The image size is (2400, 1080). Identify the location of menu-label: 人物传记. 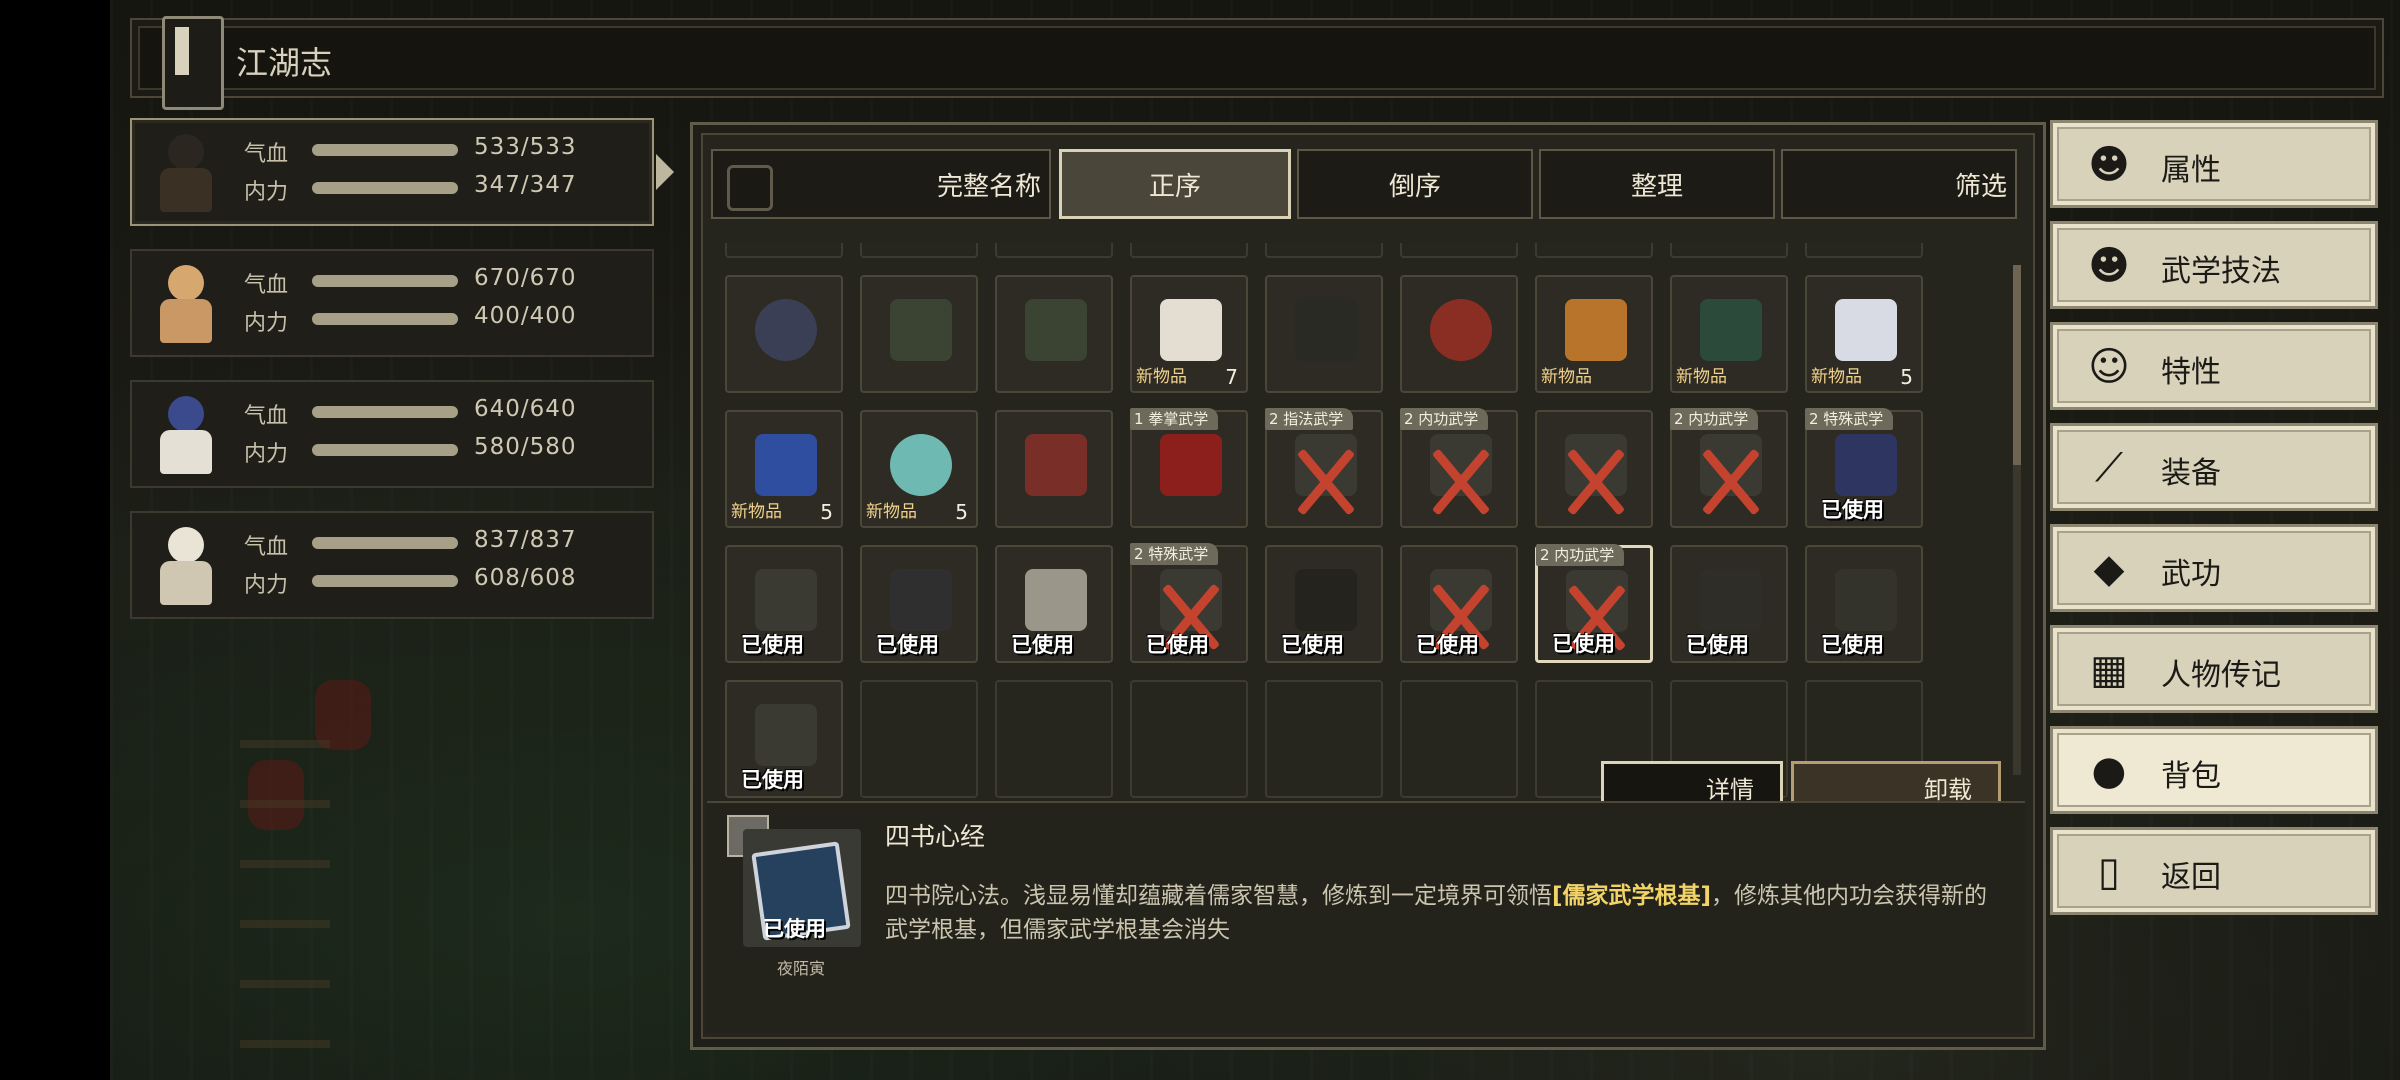
(2221, 675).